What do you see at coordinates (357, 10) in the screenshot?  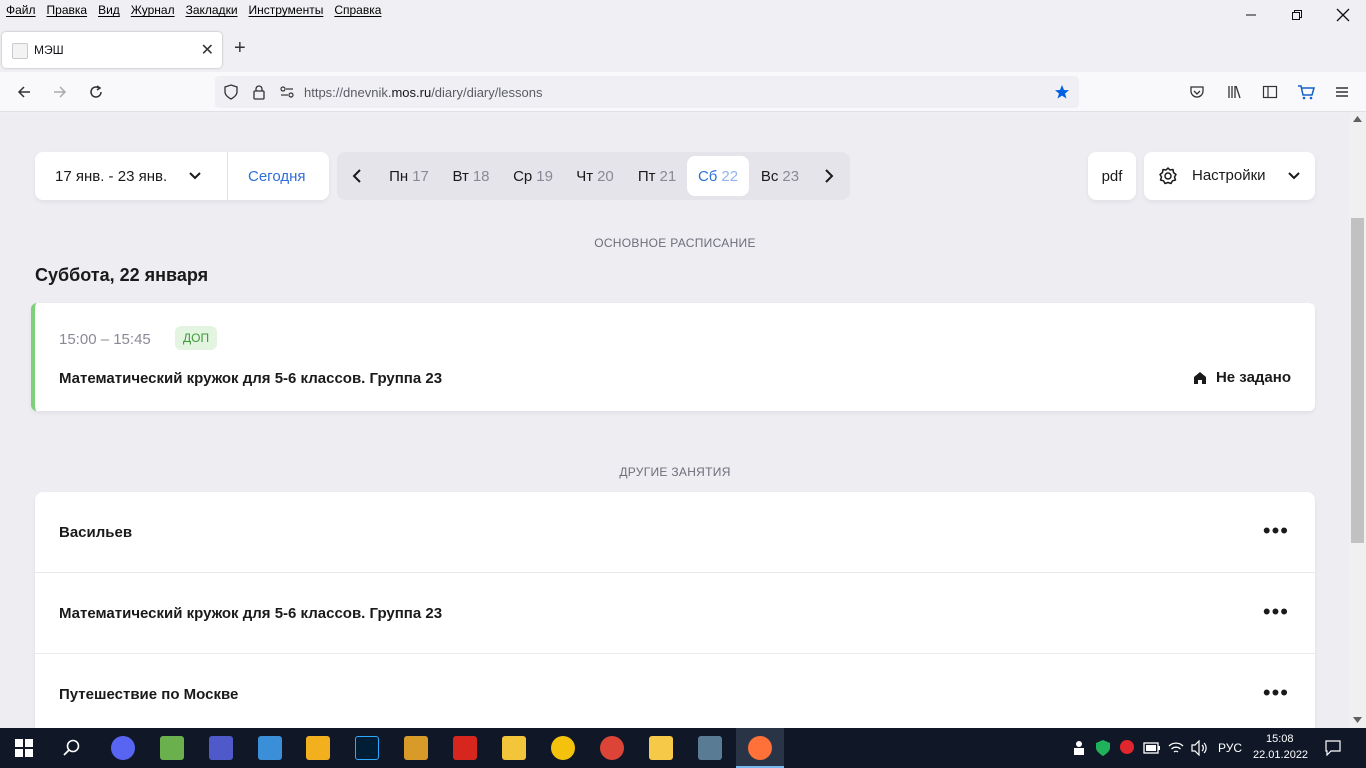 I see `menu-help: Справка` at bounding box center [357, 10].